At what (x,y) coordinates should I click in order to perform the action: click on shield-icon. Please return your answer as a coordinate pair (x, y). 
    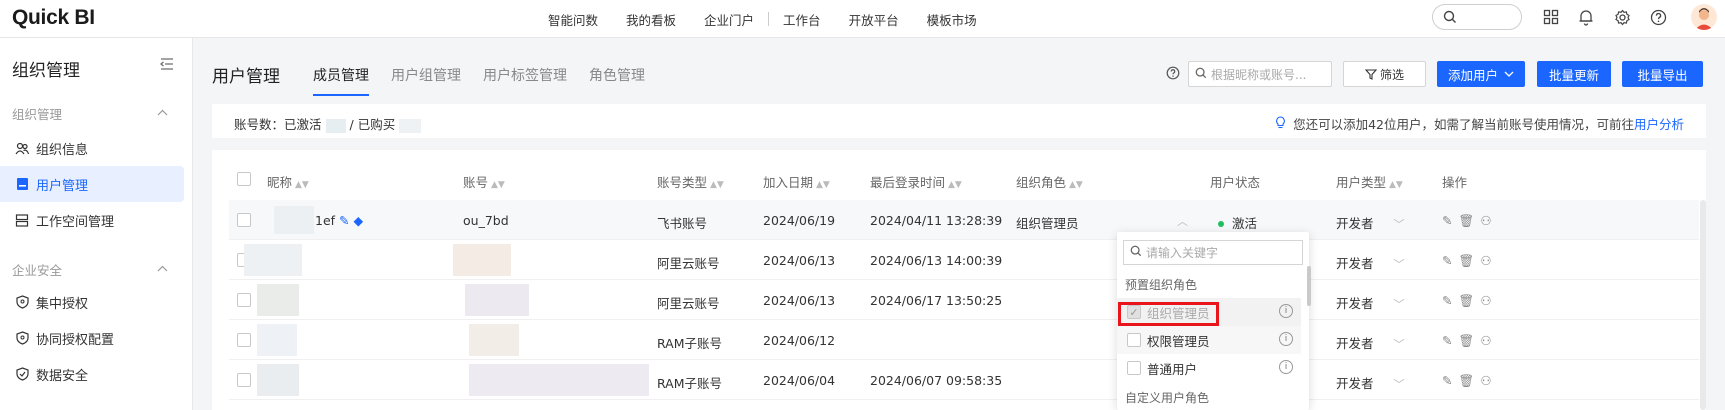
    Looking at the image, I should click on (22, 302).